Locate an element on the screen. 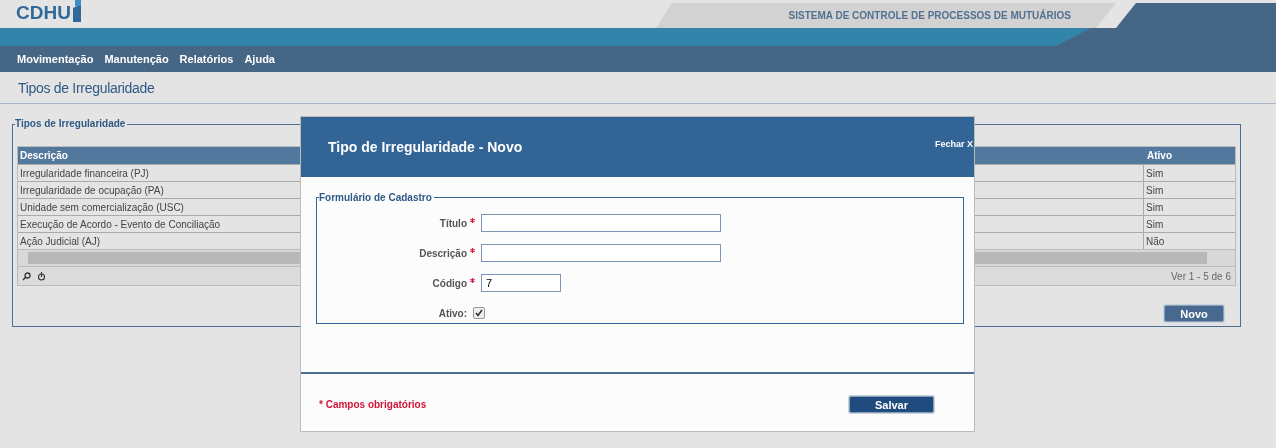  field-label: Descrição is located at coordinates (443, 253).